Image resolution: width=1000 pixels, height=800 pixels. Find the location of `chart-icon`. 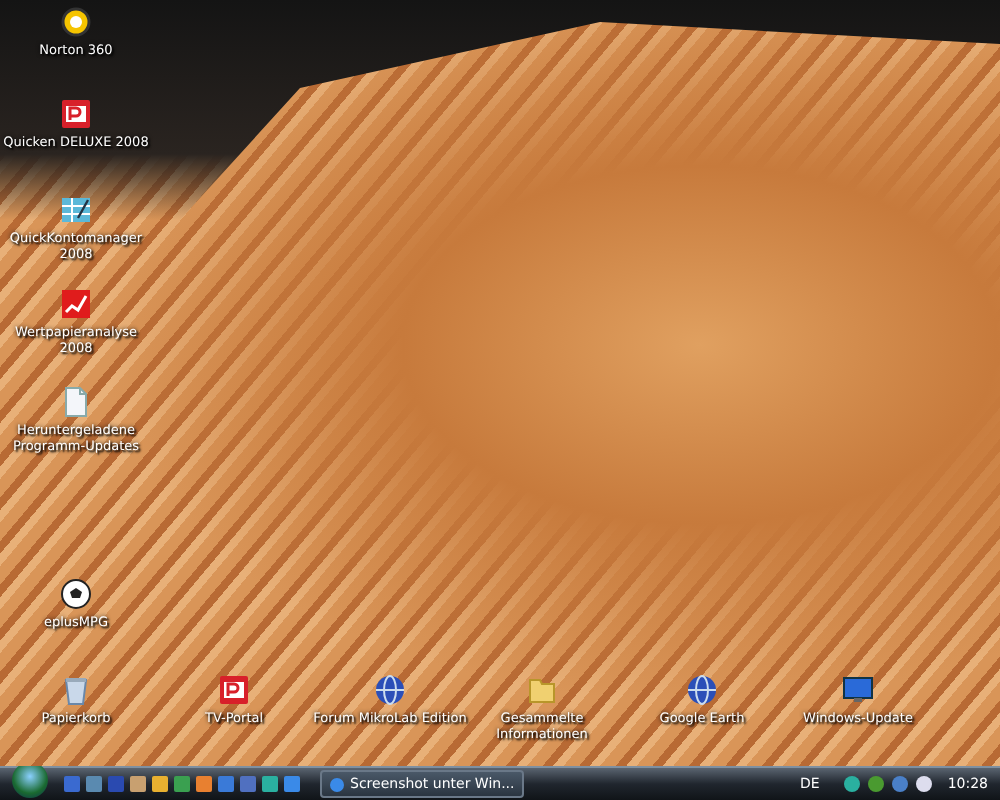

chart-icon is located at coordinates (76, 304).